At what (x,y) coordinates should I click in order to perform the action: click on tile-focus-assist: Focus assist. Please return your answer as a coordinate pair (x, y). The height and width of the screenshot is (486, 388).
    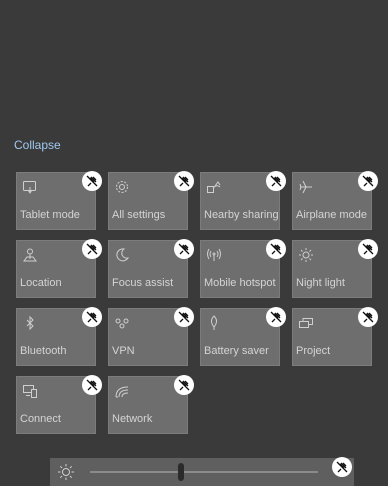
    Looking at the image, I should click on (151, 268).